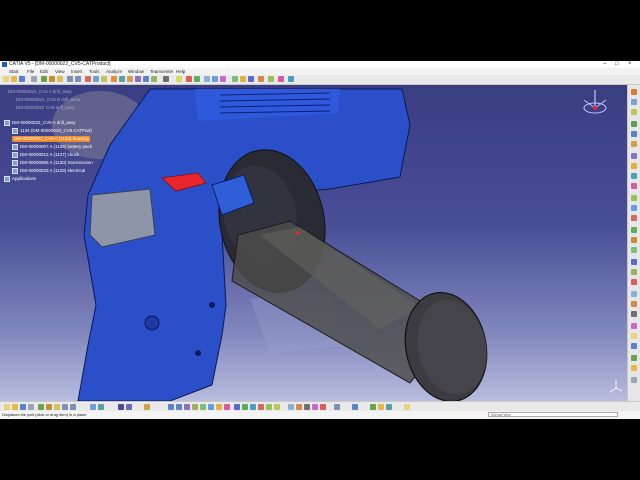  I want to click on contact-icon, so click(634, 166).